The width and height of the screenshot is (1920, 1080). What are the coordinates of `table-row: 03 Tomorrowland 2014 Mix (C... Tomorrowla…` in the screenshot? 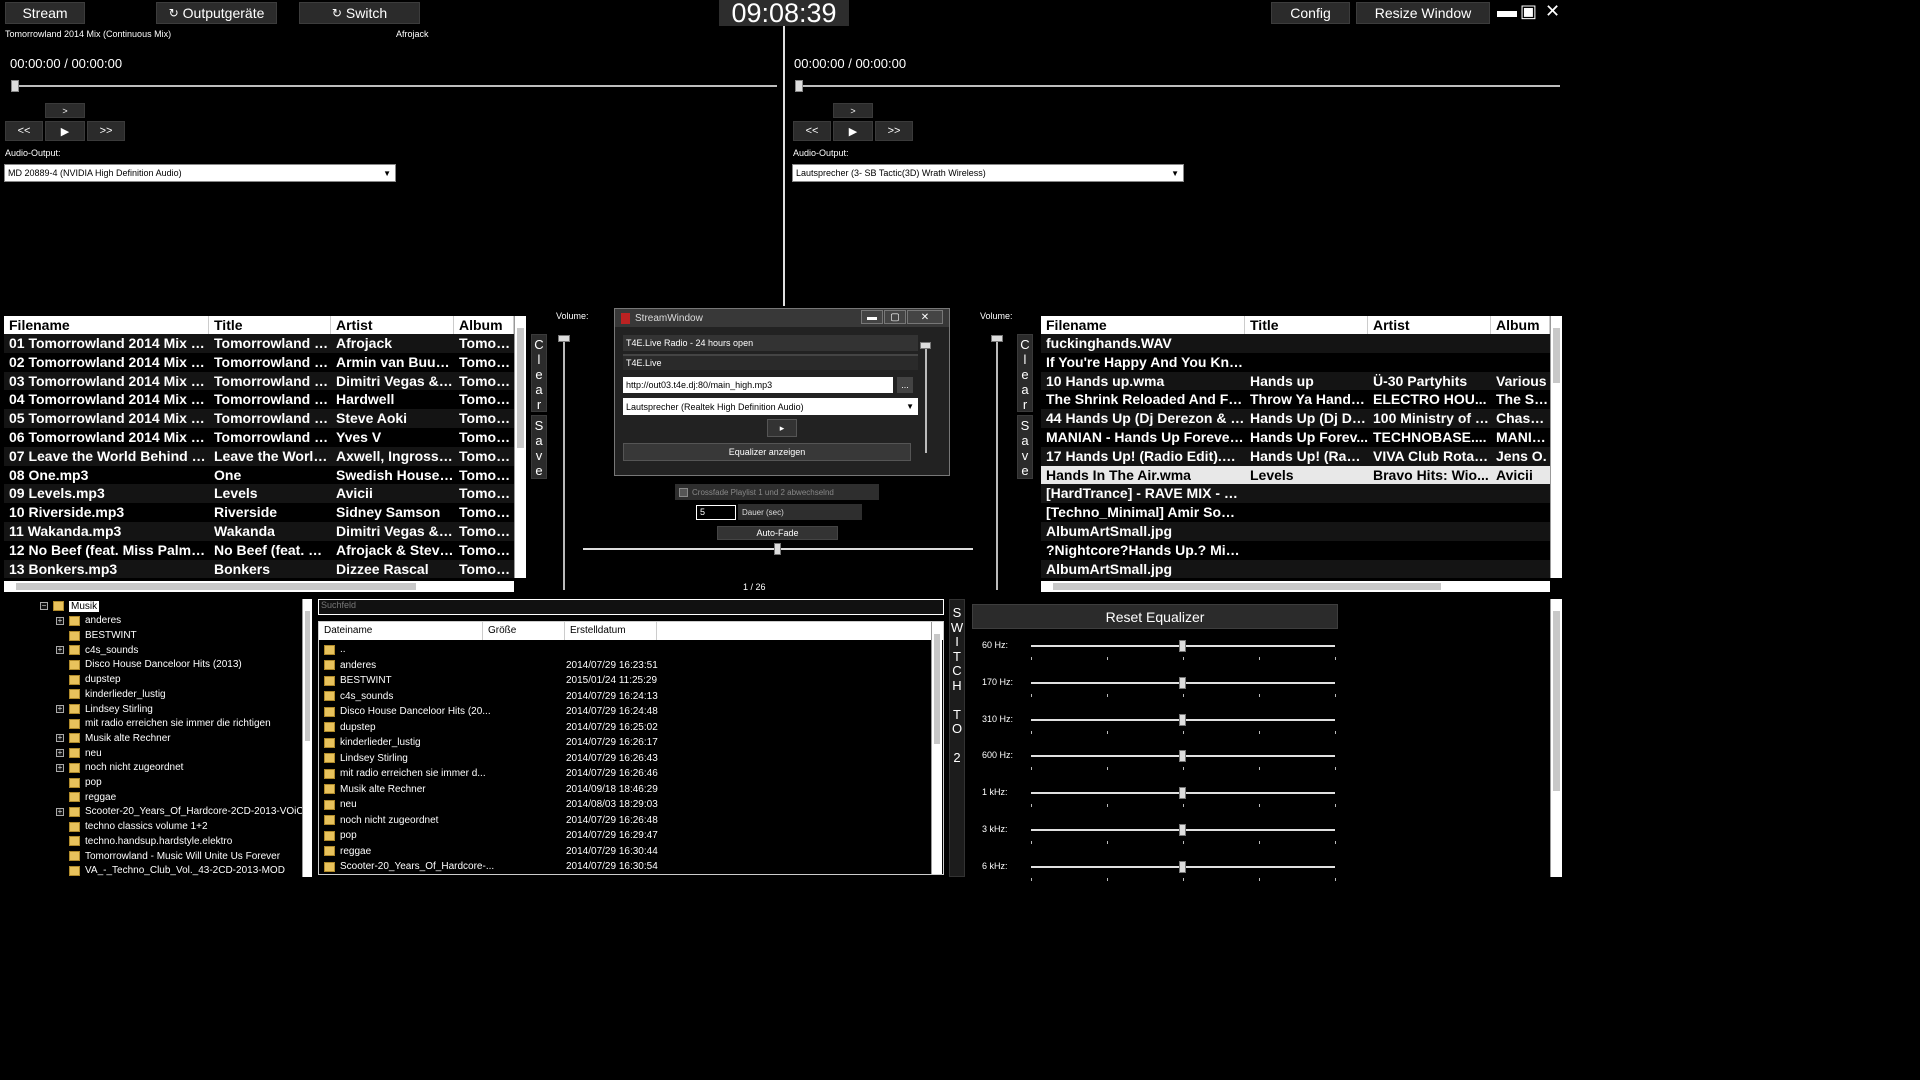 It's located at (259, 381).